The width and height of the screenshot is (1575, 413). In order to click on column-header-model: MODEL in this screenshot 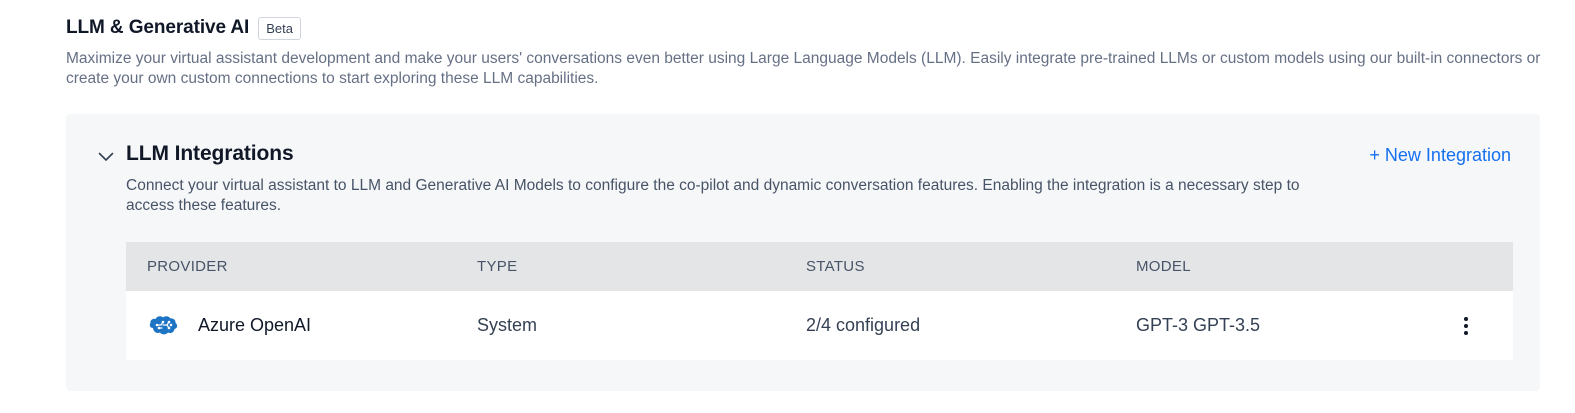, I will do `click(1163, 266)`.